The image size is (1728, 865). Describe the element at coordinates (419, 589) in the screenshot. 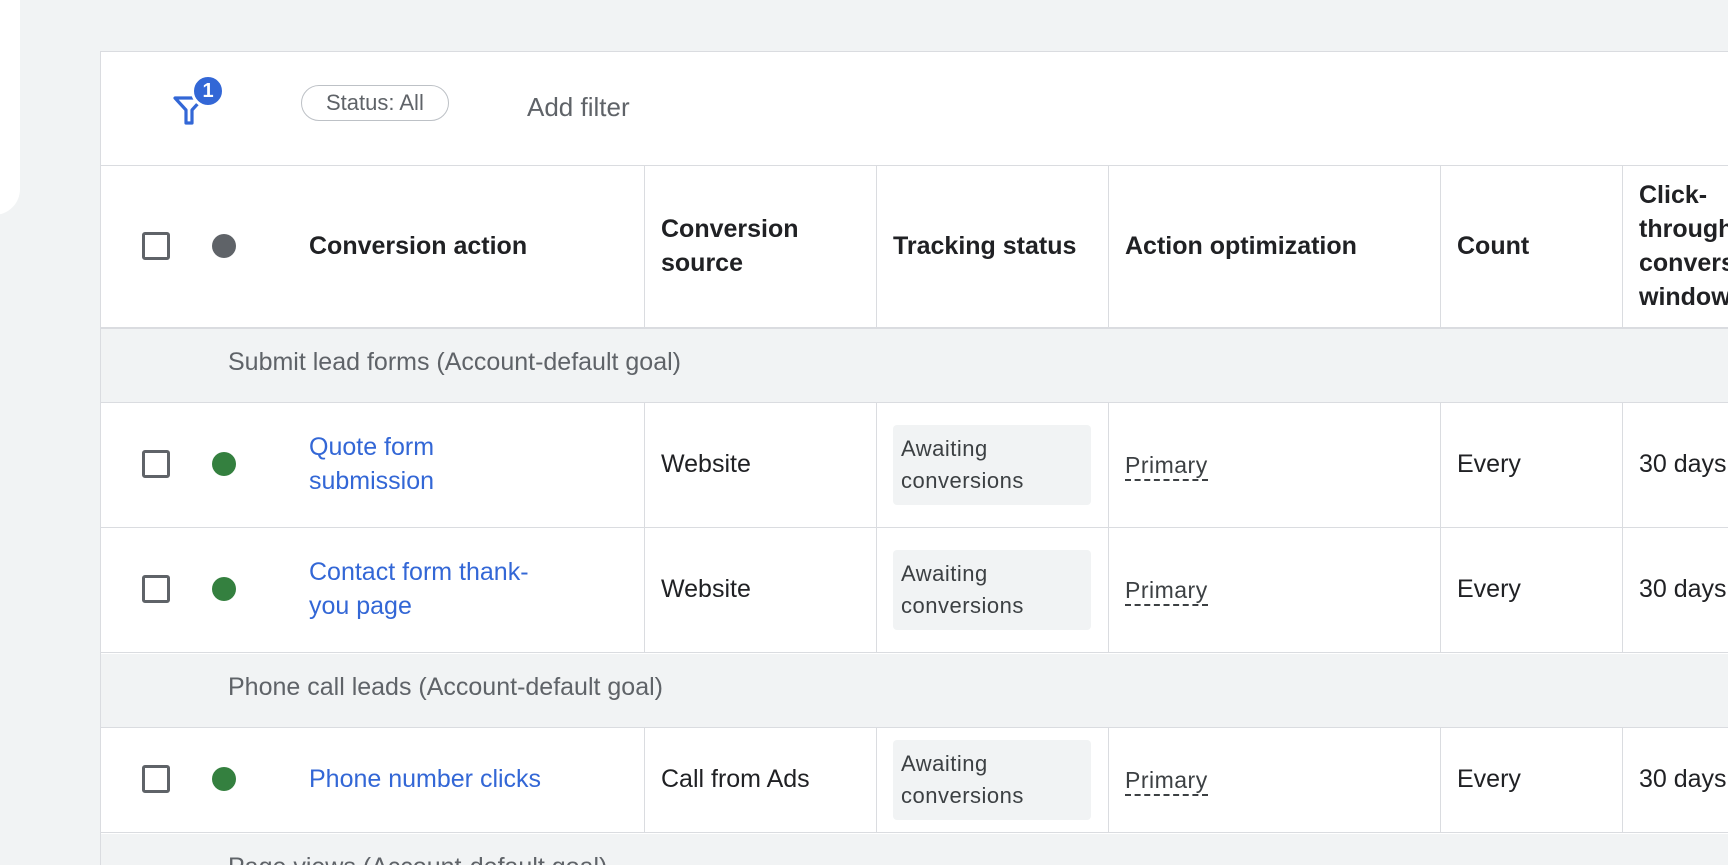

I see `conversion-action-link: Contact form thank- you page` at that location.